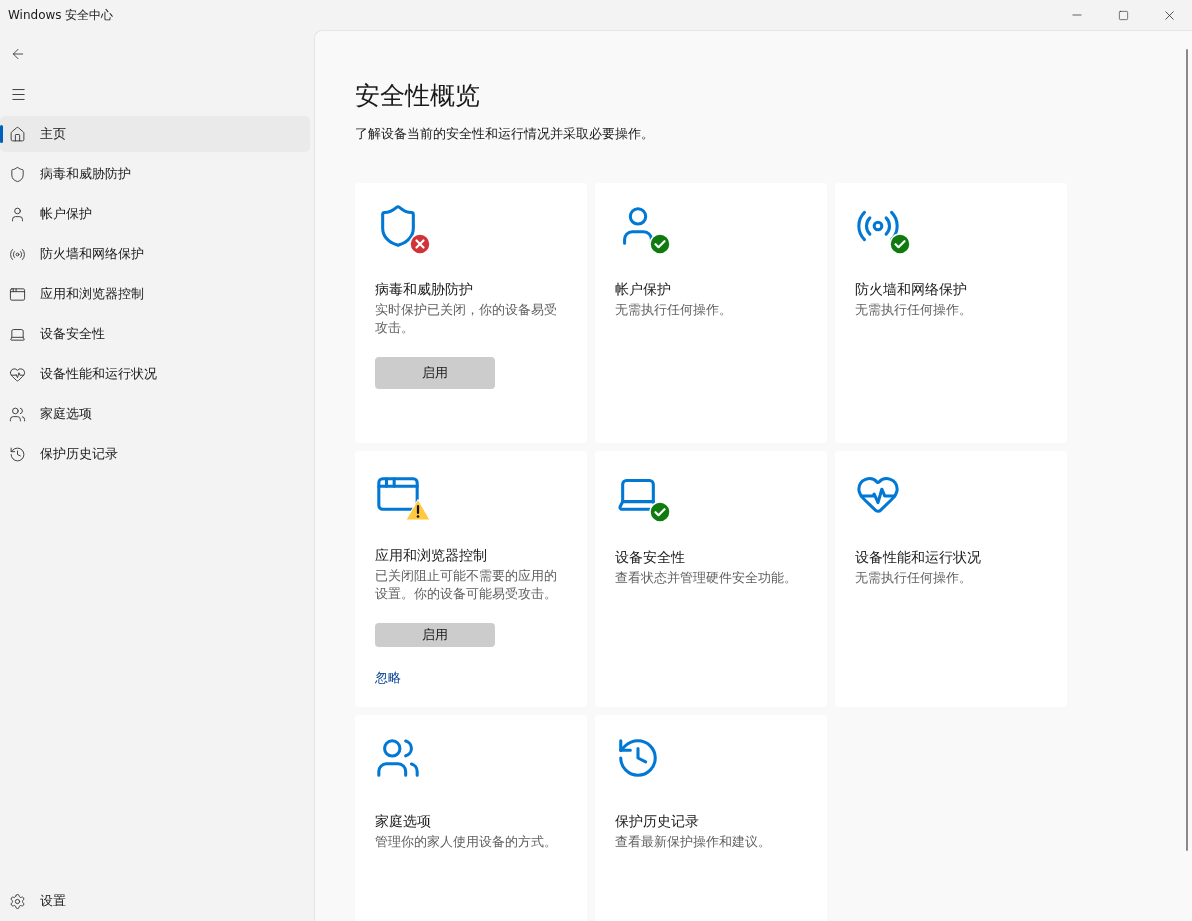 This screenshot has height=921, width=1192. I want to click on card-title: 帐户保护, so click(643, 290).